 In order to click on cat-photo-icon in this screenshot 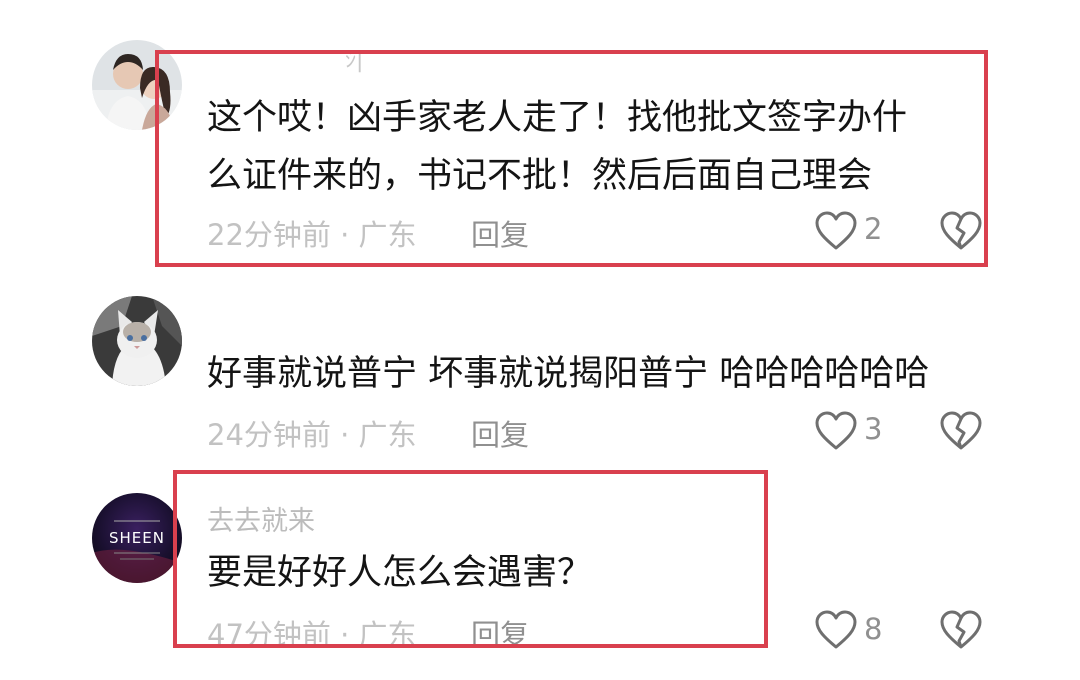, I will do `click(137, 341)`.